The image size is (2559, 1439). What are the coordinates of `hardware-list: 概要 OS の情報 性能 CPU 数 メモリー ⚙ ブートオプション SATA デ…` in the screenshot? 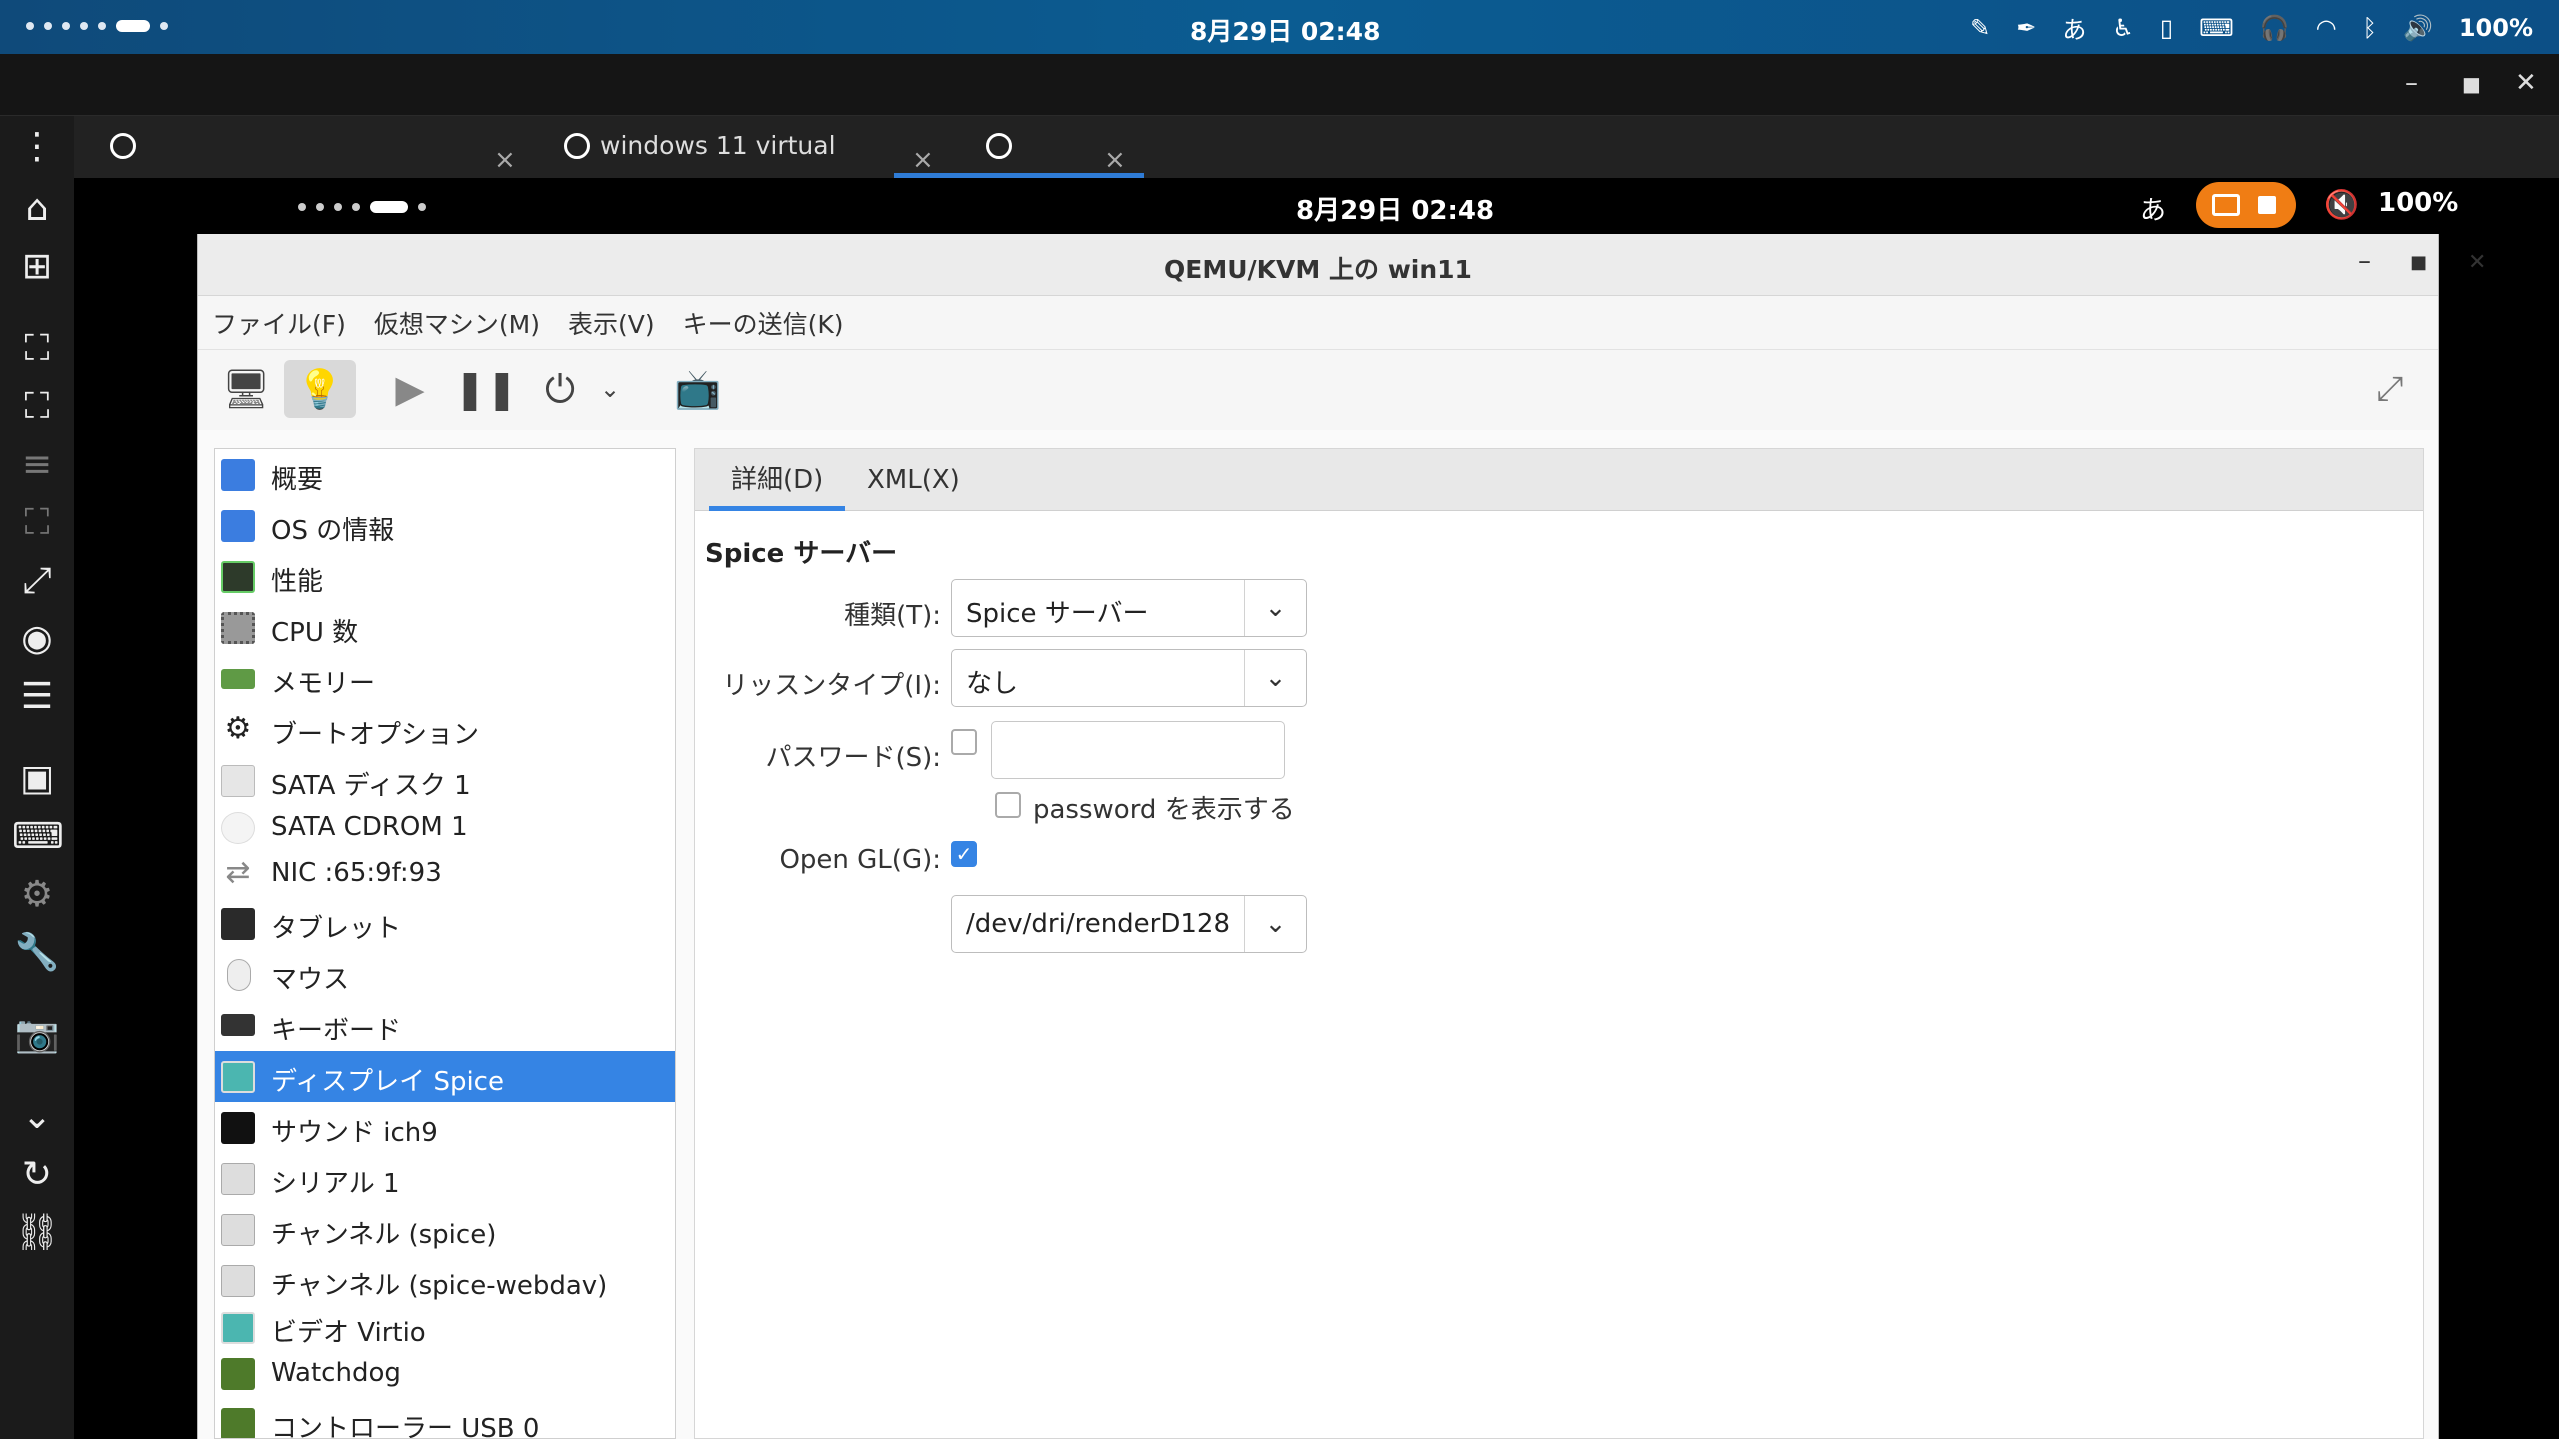 It's located at (445, 943).